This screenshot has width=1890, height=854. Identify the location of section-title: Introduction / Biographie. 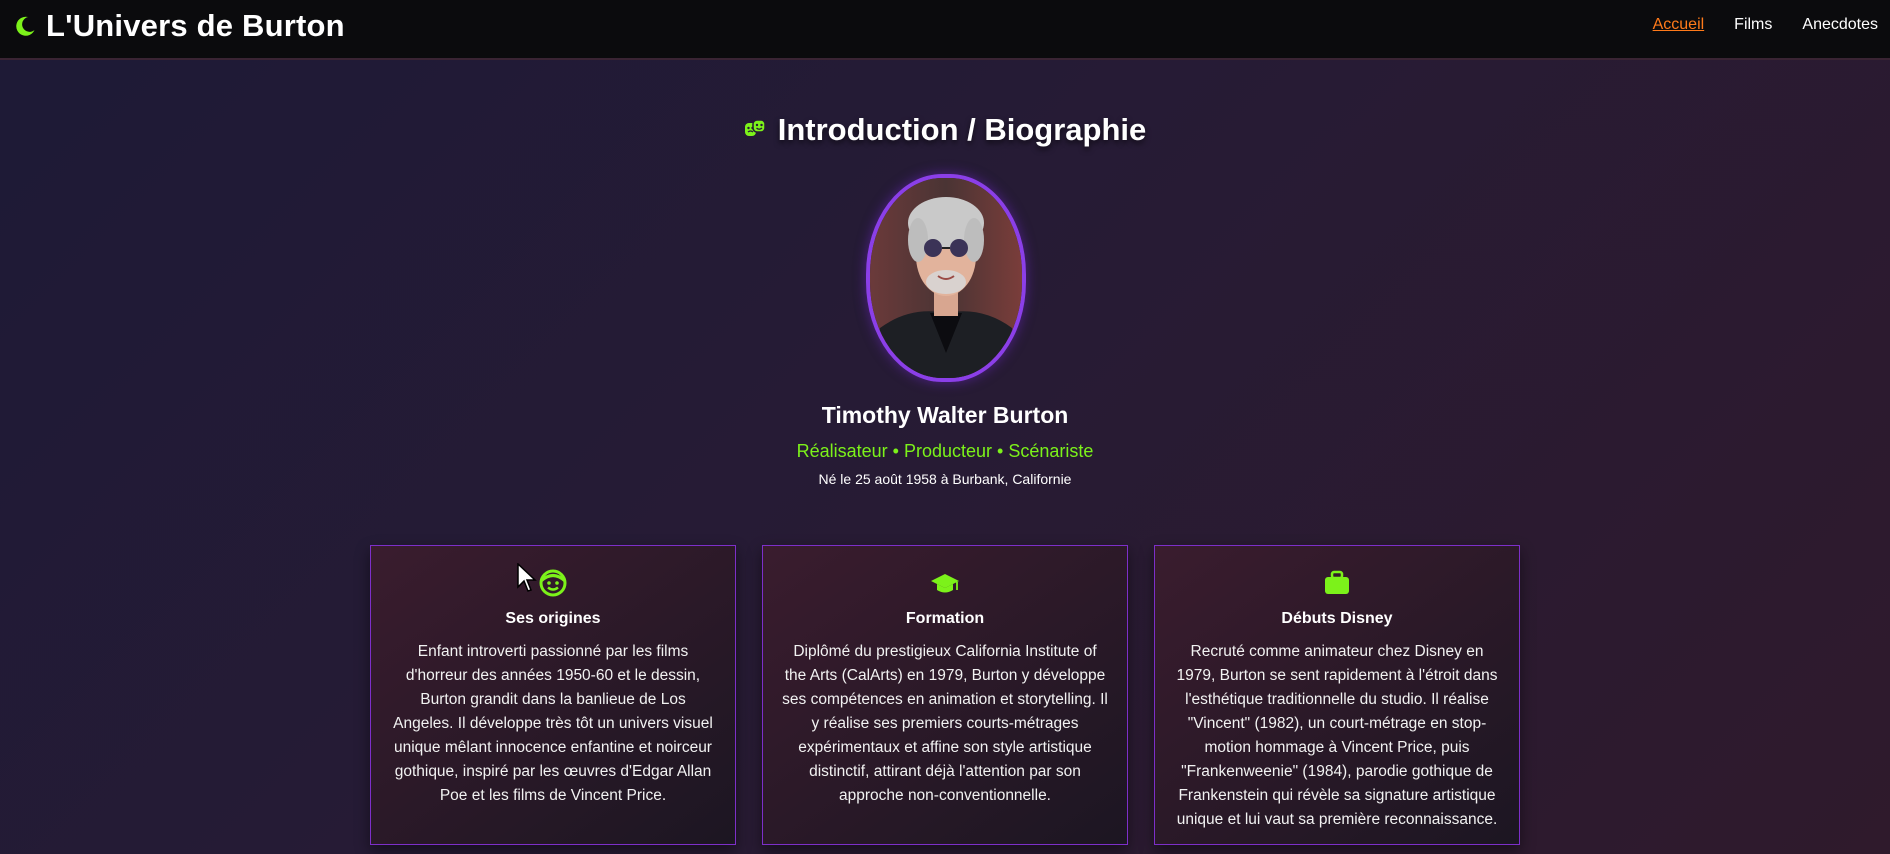
(962, 129).